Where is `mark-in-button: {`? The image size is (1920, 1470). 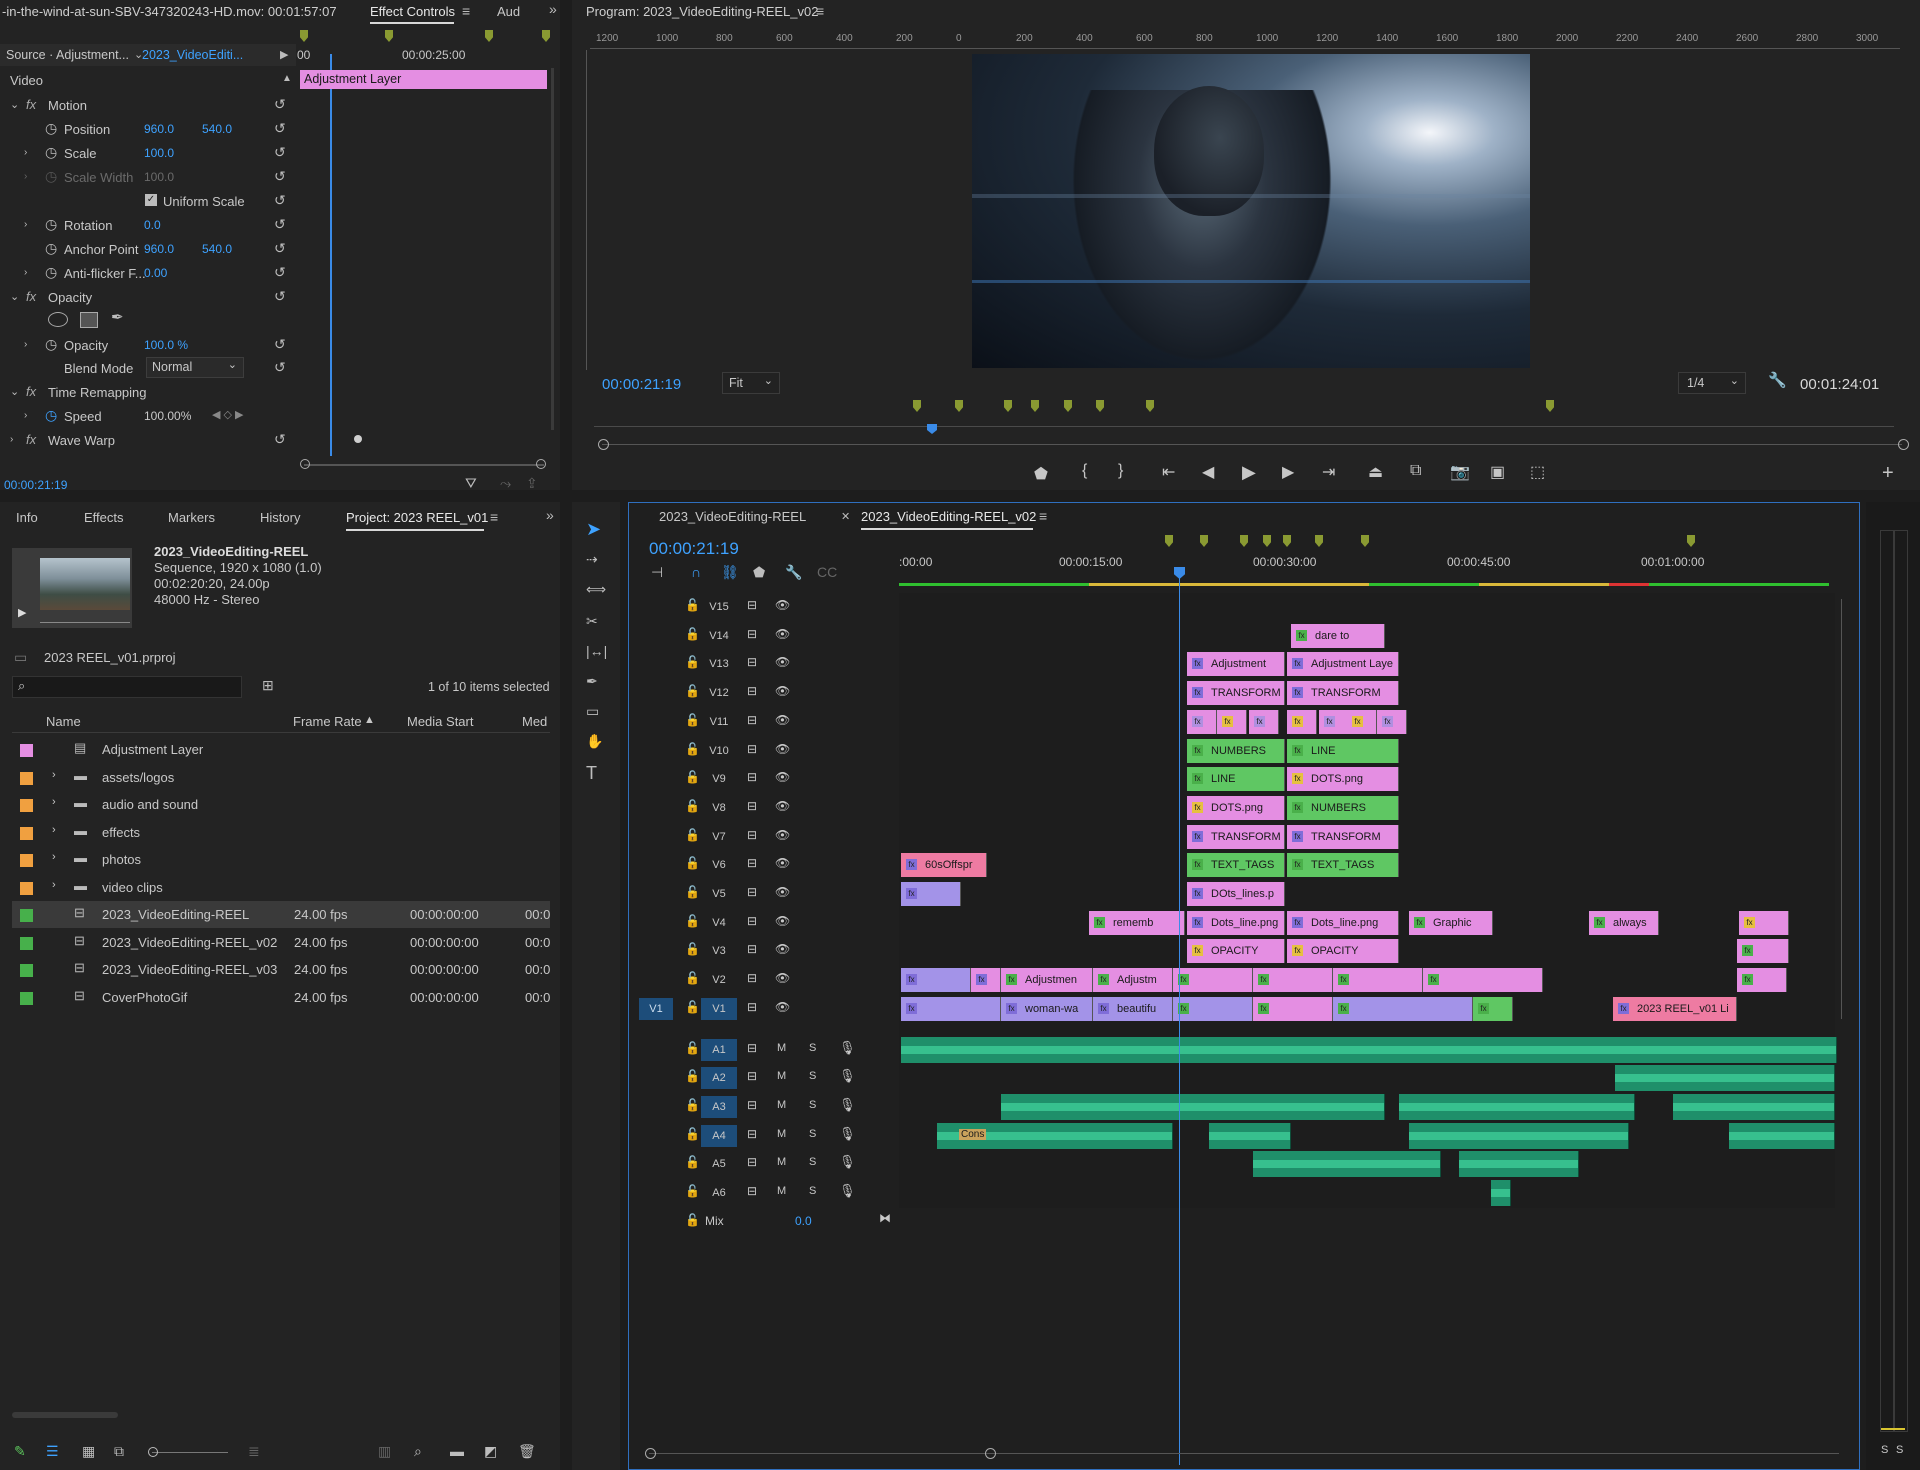
mark-in-button: { is located at coordinates (1084, 471).